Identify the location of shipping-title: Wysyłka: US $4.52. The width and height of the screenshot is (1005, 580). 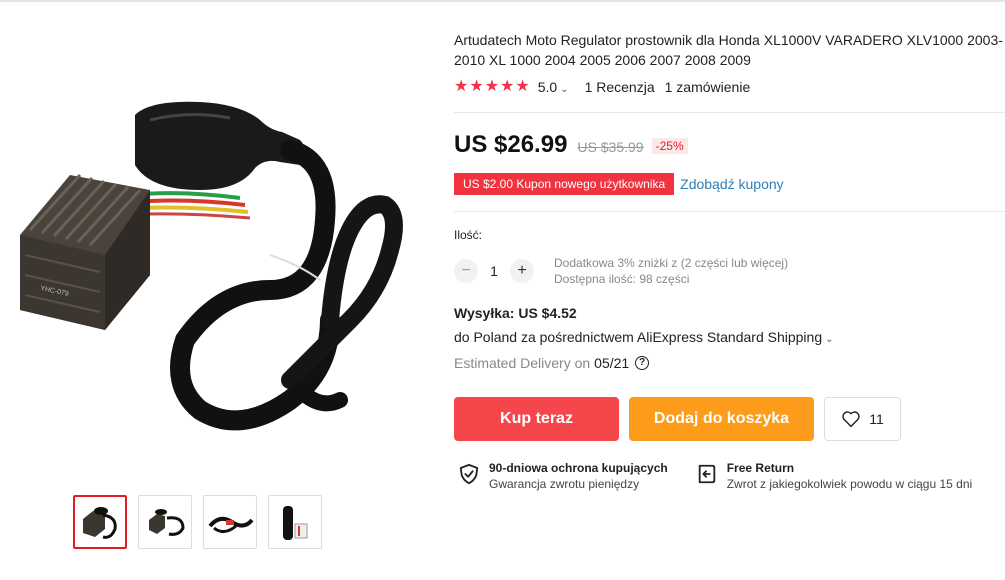
(515, 313).